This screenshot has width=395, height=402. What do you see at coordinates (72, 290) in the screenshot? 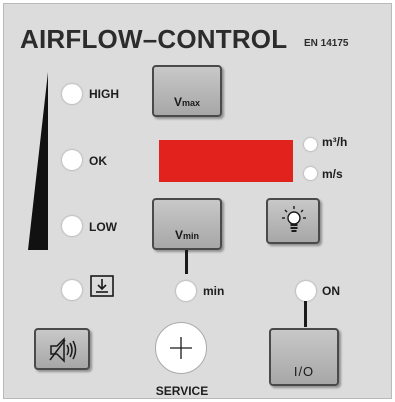
I see `sash-indicator-led` at bounding box center [72, 290].